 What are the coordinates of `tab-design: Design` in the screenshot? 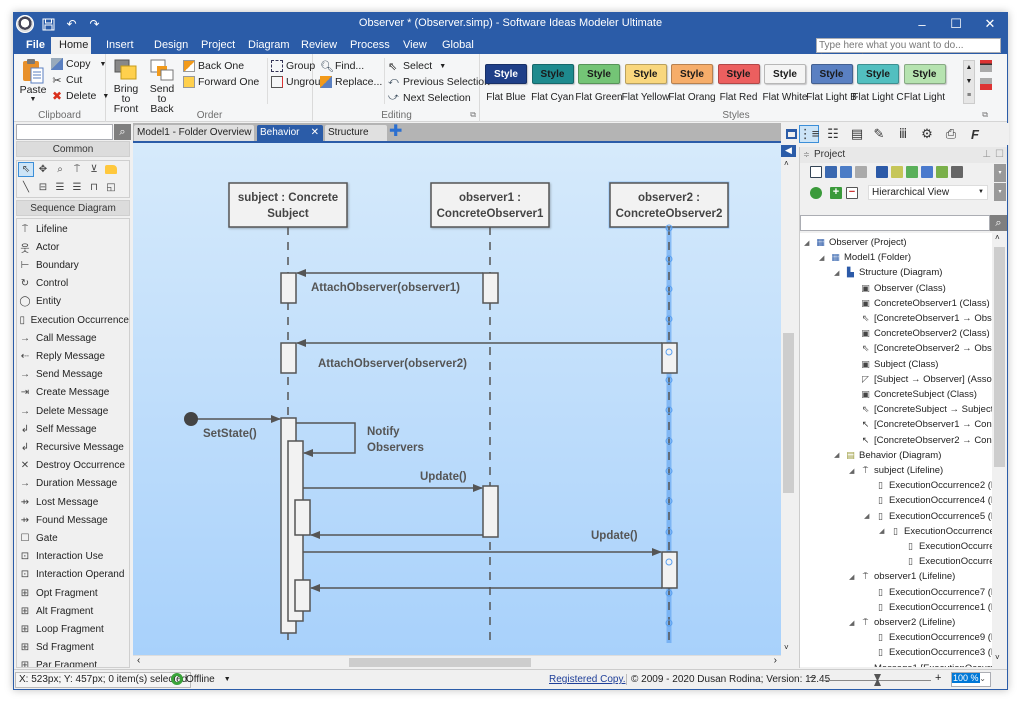 It's located at (171, 45).